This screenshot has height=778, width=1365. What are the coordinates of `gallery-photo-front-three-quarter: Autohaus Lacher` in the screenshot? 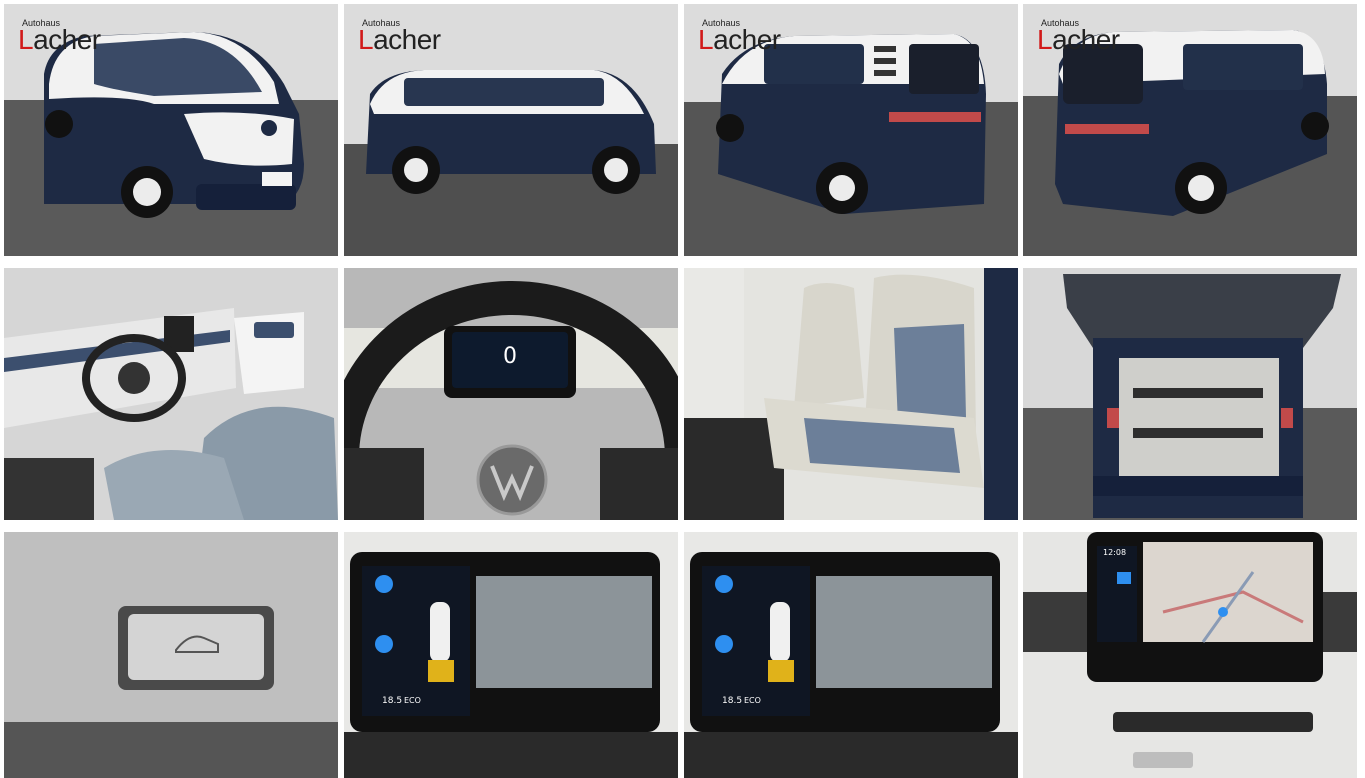 It's located at (171, 130).